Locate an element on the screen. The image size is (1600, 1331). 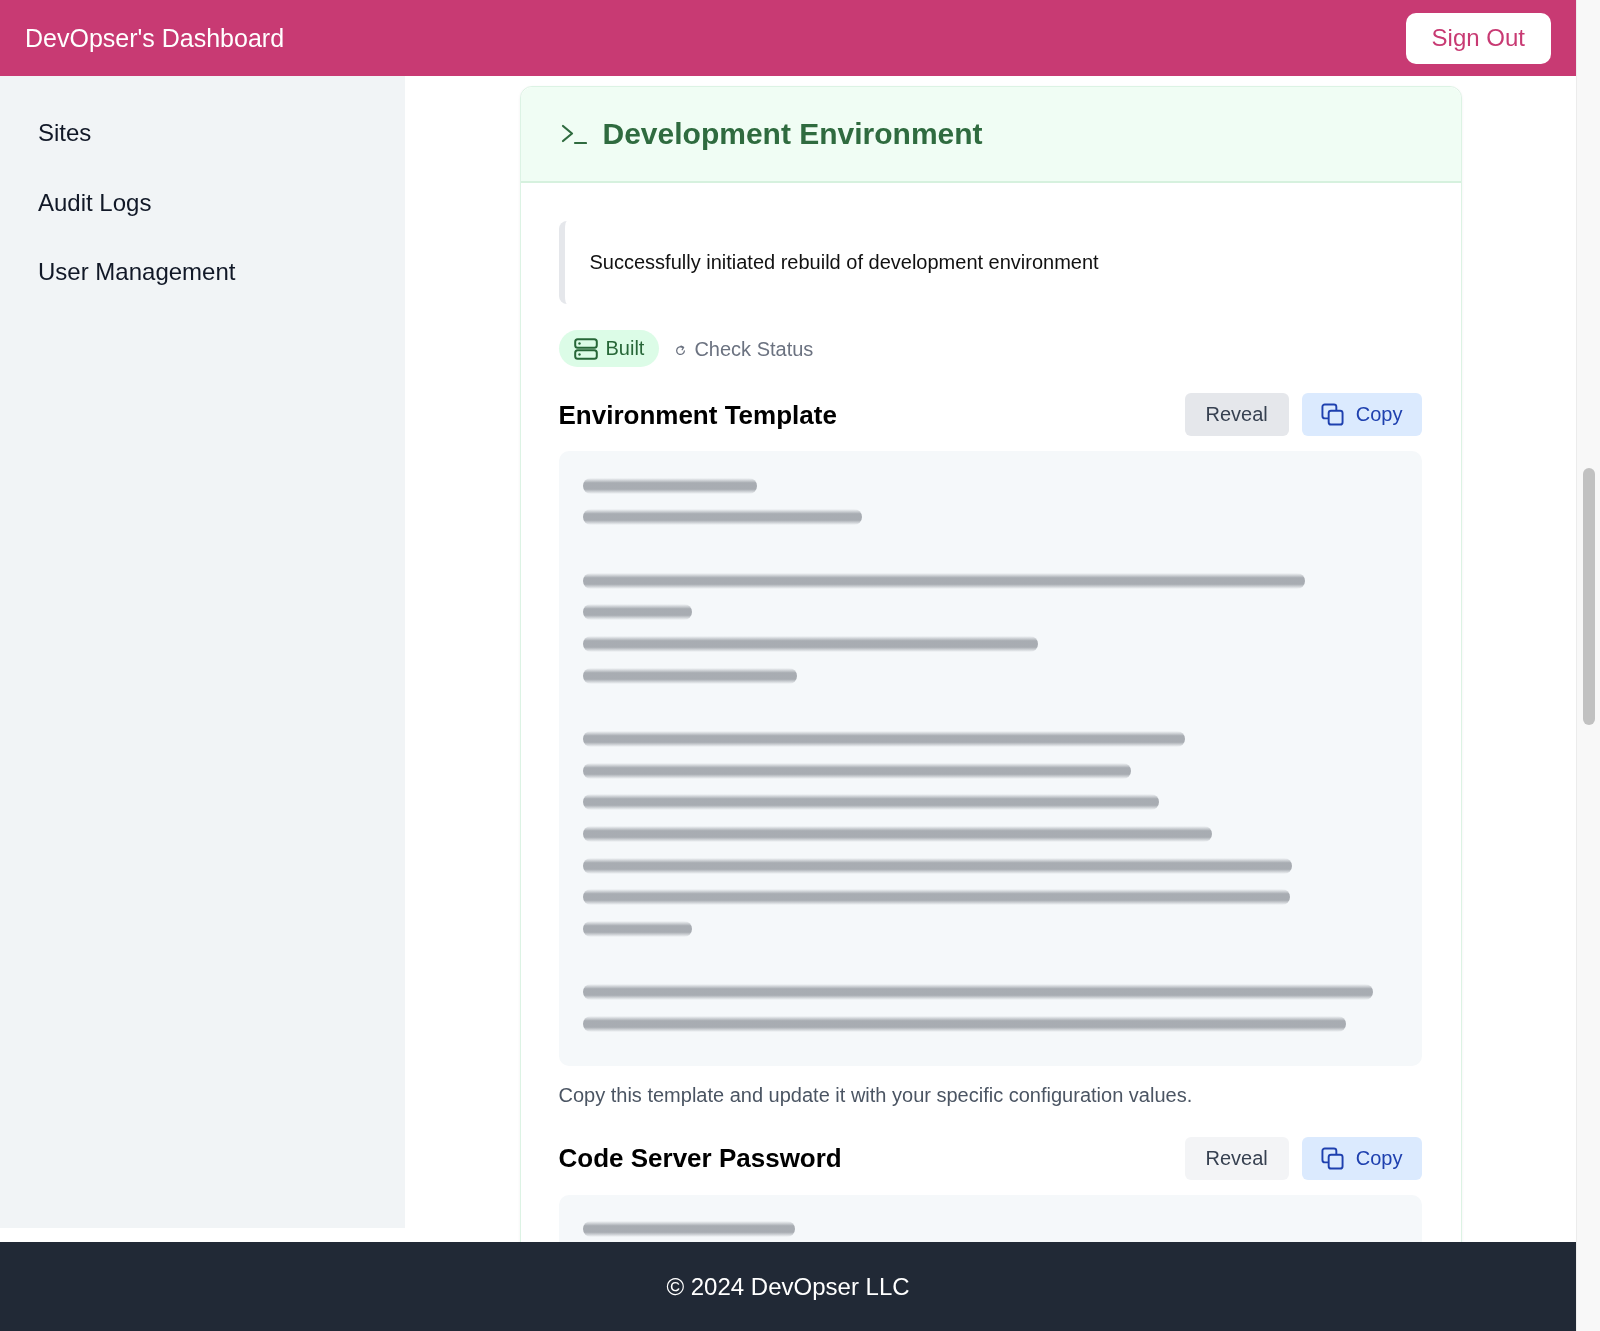
scrollbar-thumb is located at coordinates (1589, 596).